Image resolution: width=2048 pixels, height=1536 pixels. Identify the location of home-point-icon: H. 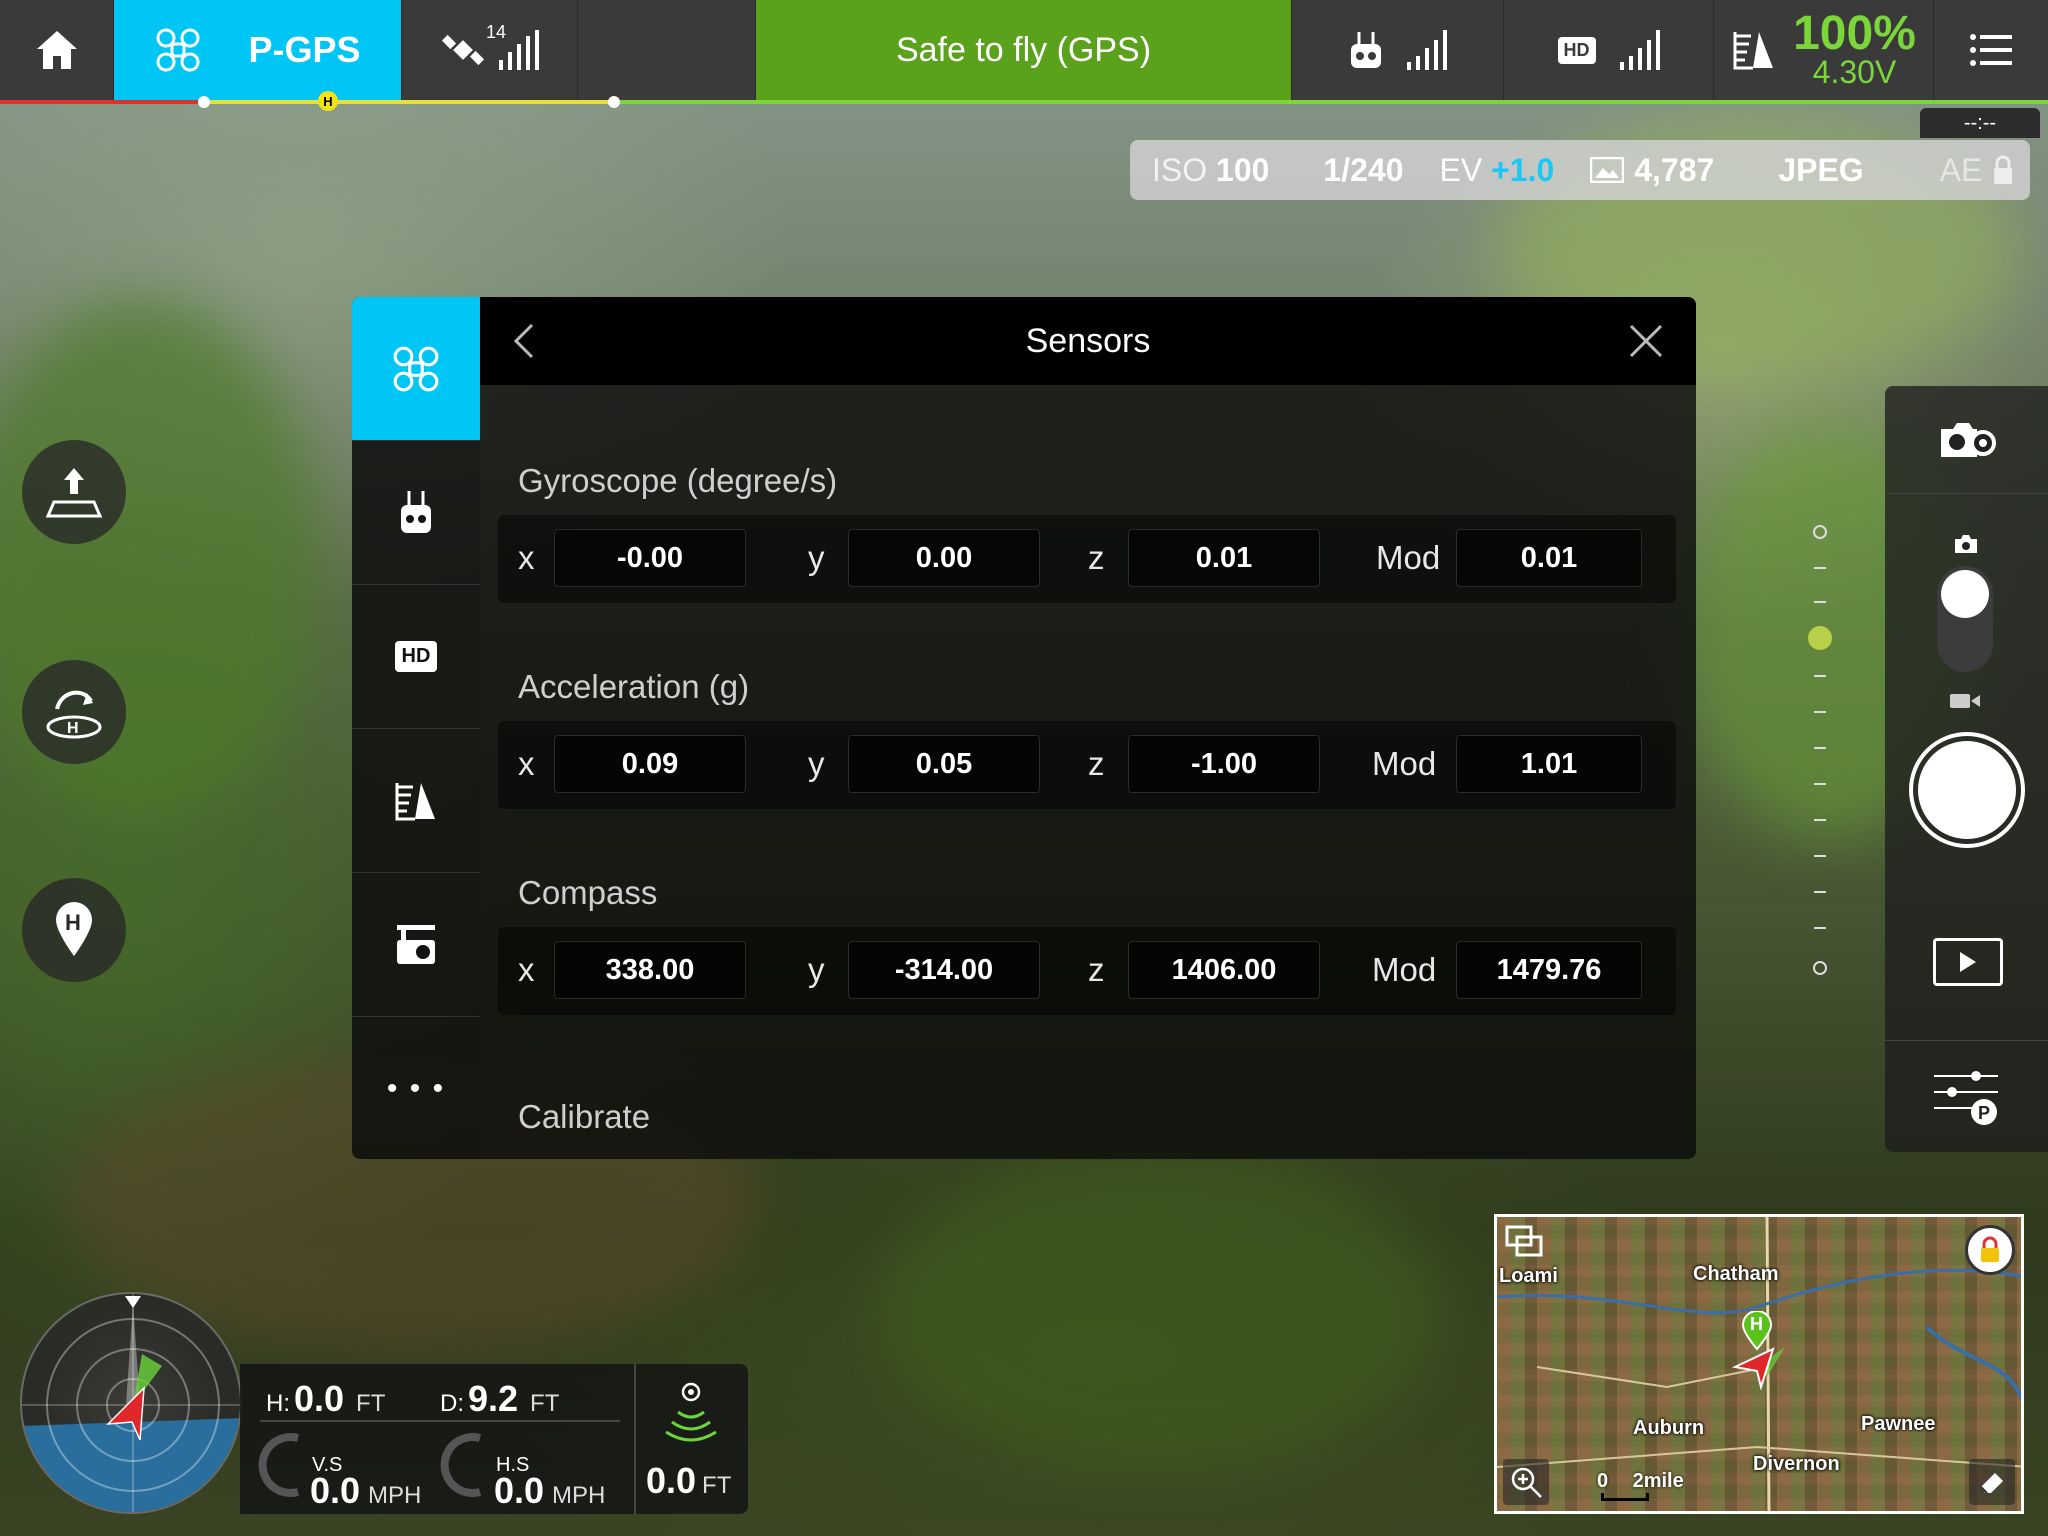
(74, 929).